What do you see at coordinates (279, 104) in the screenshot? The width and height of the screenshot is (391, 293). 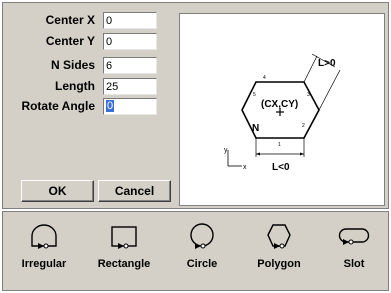 I see `center-label: (CX,CY)` at bounding box center [279, 104].